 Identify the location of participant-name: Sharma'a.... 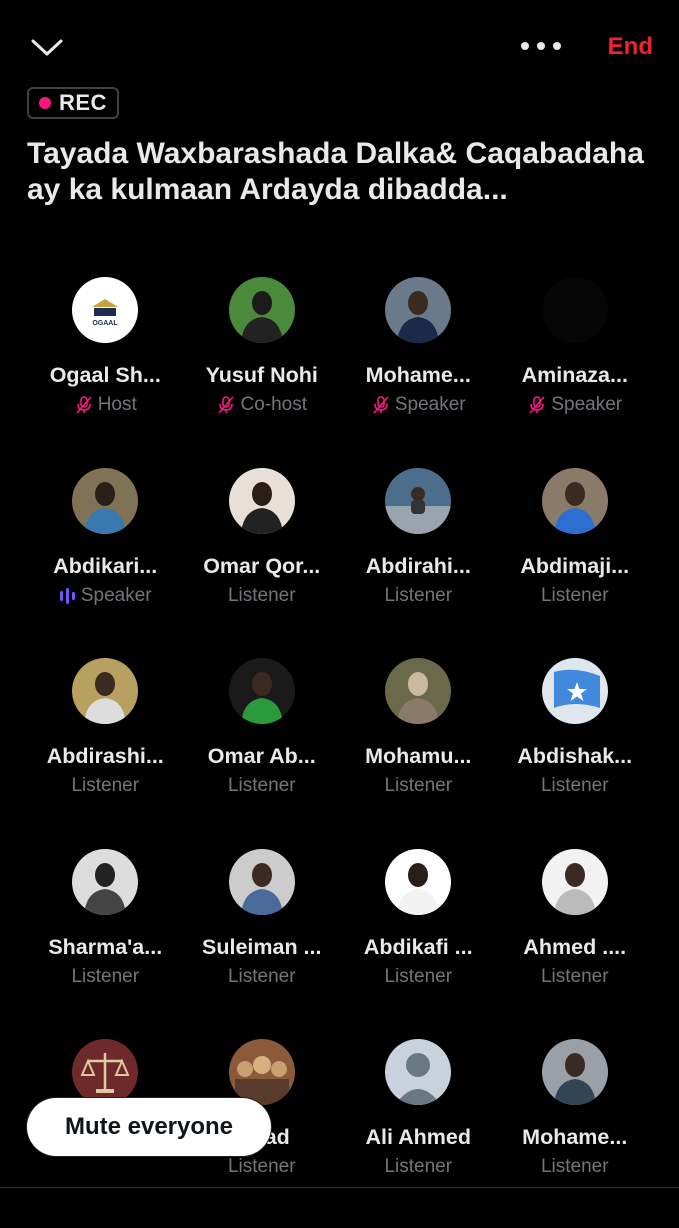
(105, 946).